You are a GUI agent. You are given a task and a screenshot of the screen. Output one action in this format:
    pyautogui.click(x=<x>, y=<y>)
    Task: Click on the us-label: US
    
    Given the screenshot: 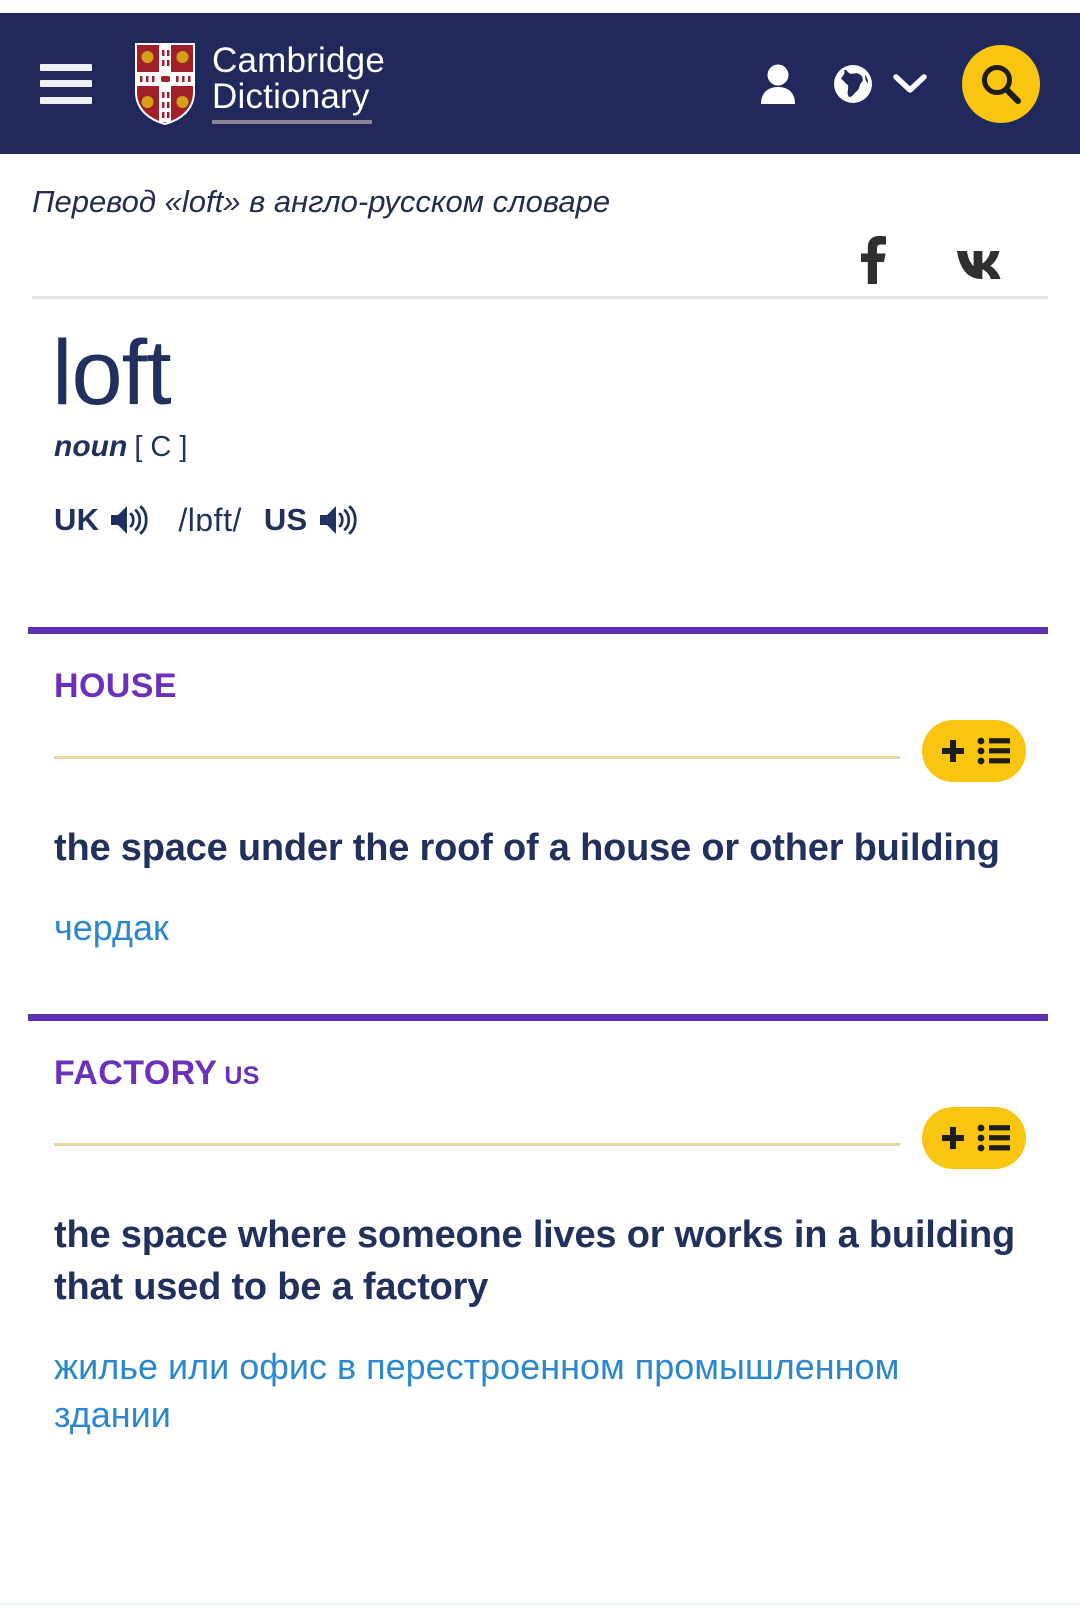 What is the action you would take?
    pyautogui.click(x=285, y=520)
    